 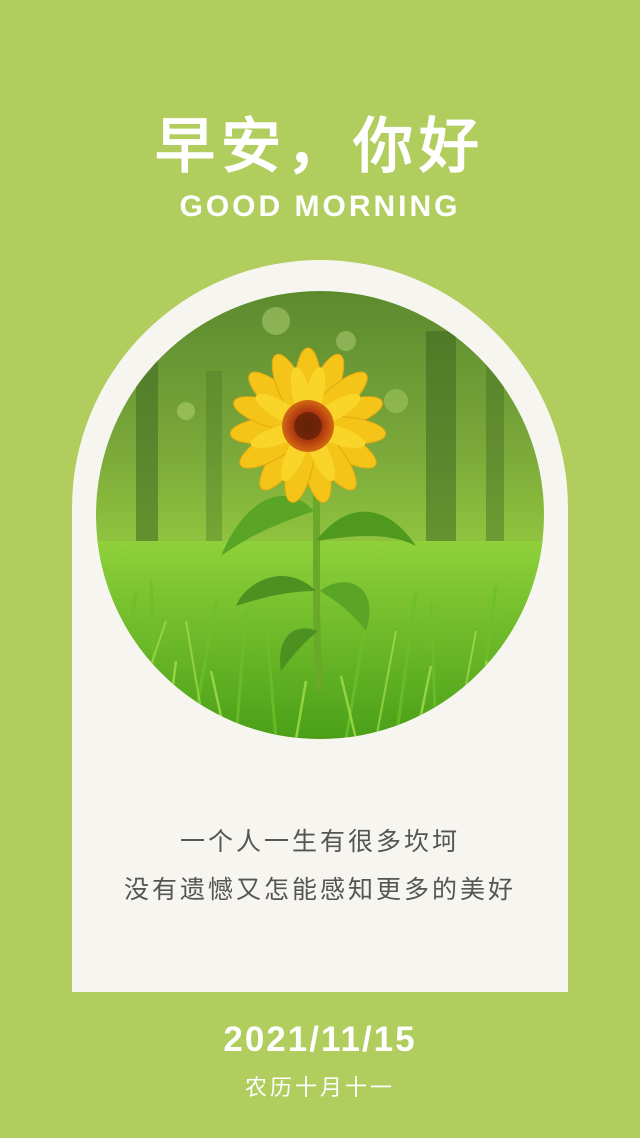 What do you see at coordinates (319, 1088) in the screenshot?
I see `lunar-date-text: 农历十月十一` at bounding box center [319, 1088].